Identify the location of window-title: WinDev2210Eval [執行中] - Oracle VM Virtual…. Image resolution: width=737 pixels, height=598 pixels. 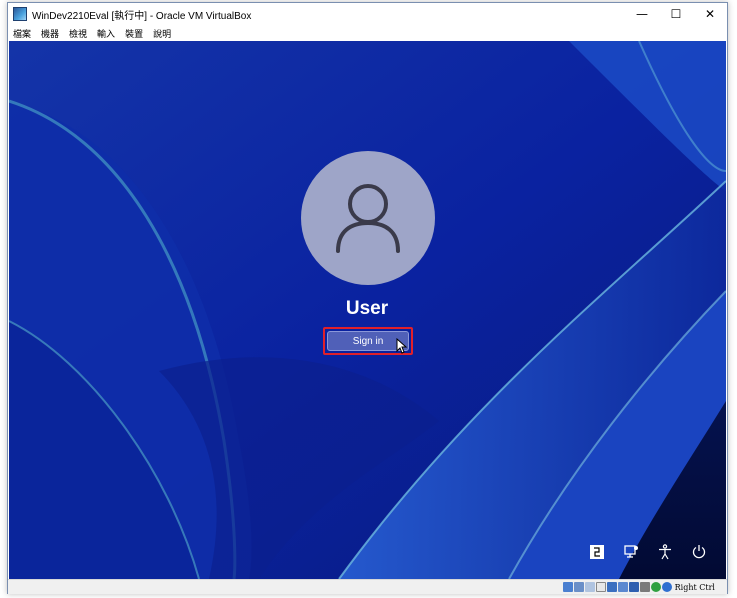
(142, 16).